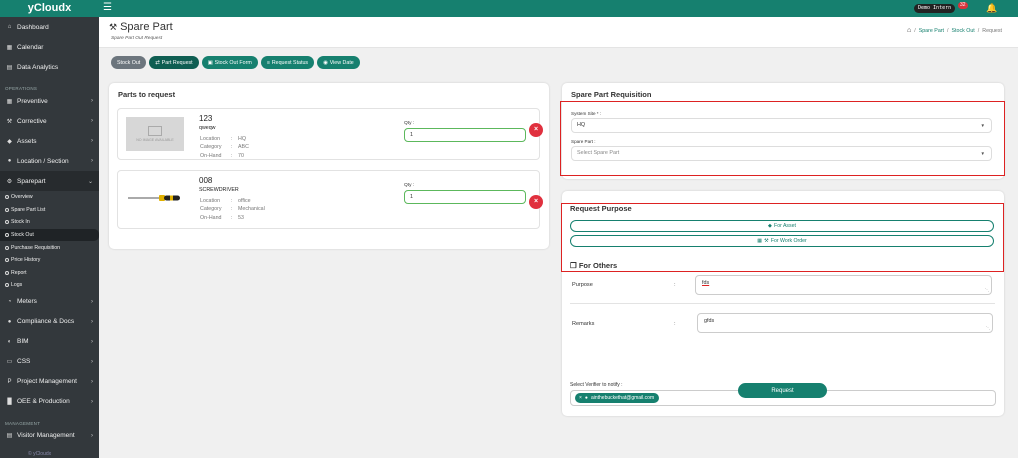  I want to click on sidebar-item-label: Location / Section, so click(43, 161).